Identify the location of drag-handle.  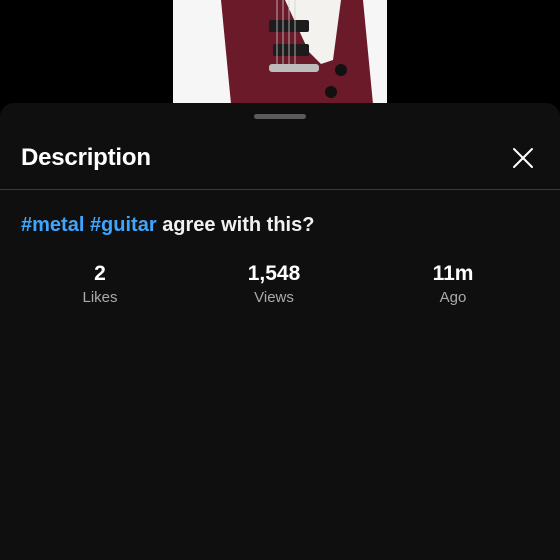
(280, 116).